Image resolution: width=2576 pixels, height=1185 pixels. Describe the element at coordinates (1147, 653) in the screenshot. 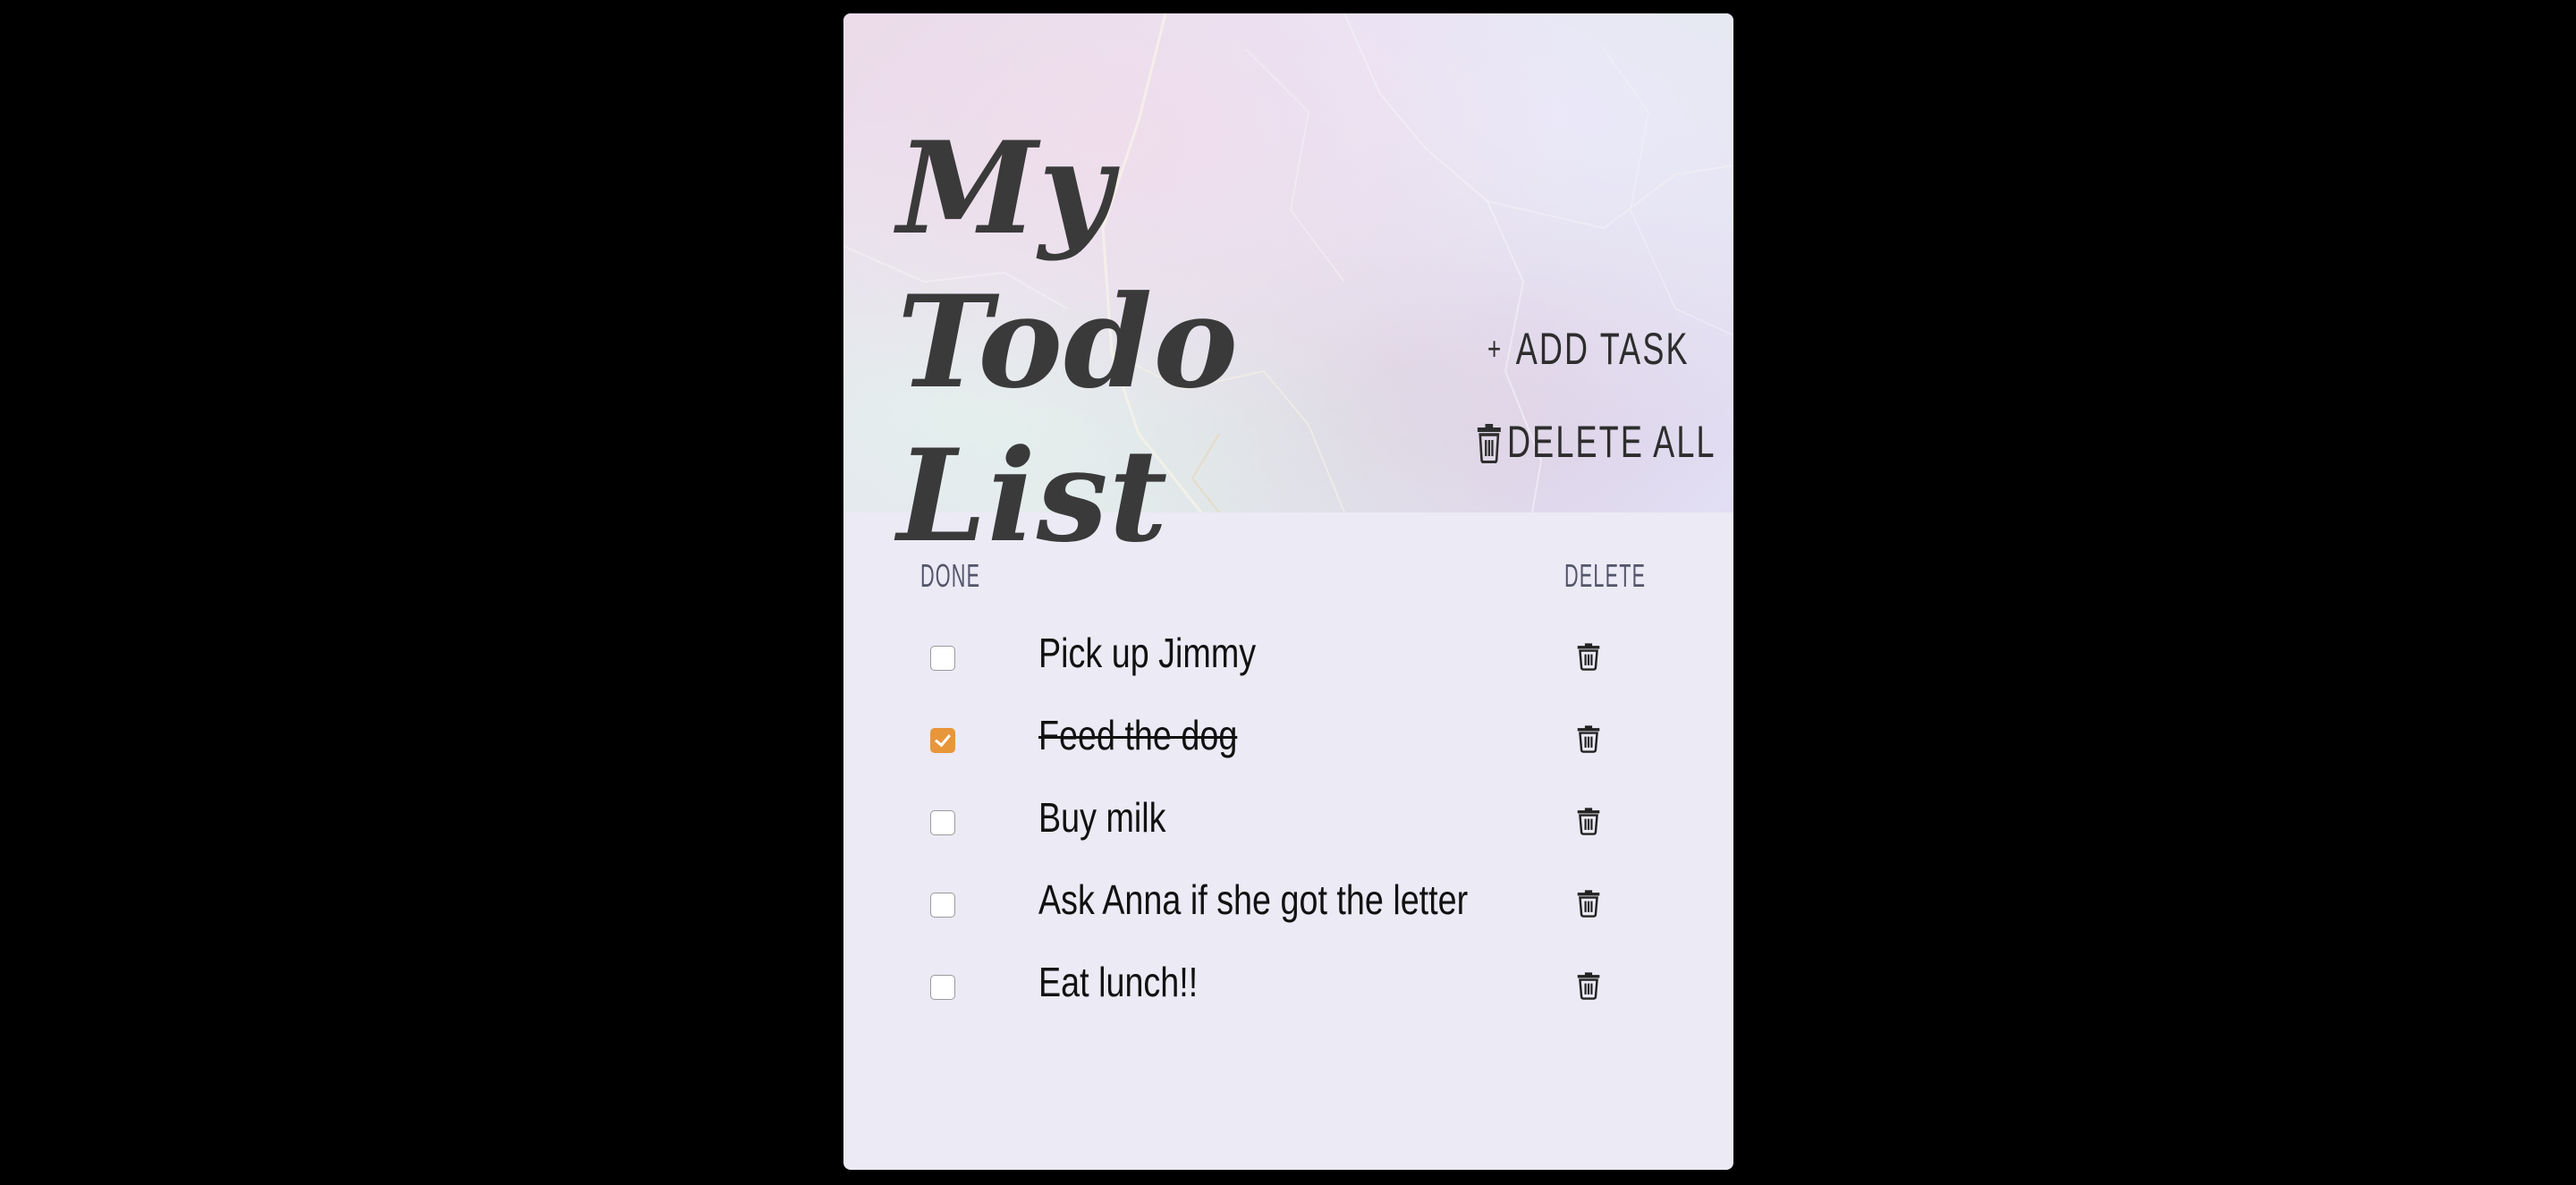

I see `task-text: Pick up Jimmy` at that location.